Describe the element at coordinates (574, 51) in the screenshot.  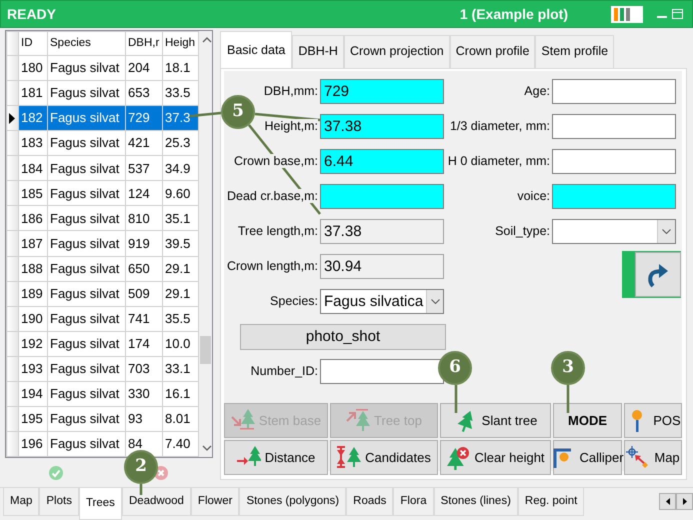
I see `tab: Stem profile` at that location.